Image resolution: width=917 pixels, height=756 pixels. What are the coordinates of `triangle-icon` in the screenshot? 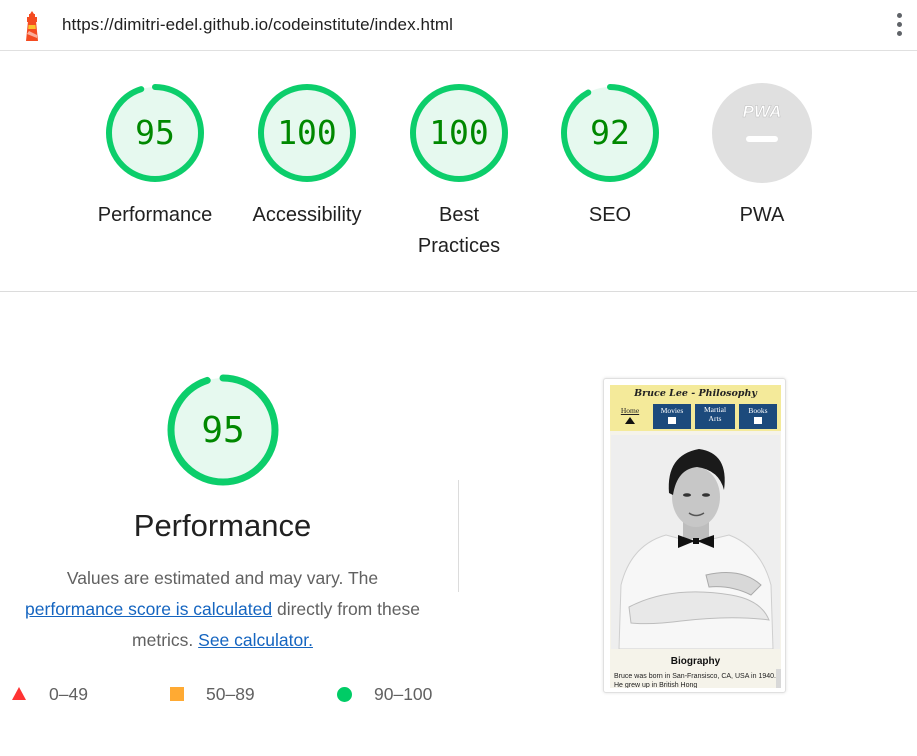 It's located at (19, 693).